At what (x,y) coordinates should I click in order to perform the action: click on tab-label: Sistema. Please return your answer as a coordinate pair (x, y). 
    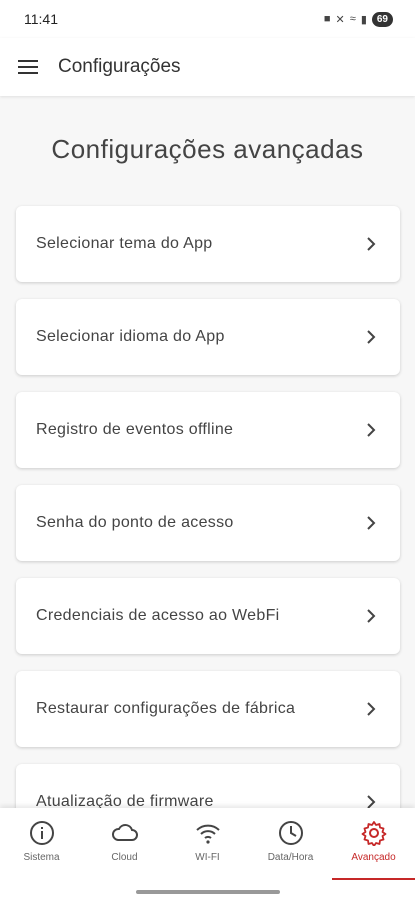
    Looking at the image, I should click on (41, 857).